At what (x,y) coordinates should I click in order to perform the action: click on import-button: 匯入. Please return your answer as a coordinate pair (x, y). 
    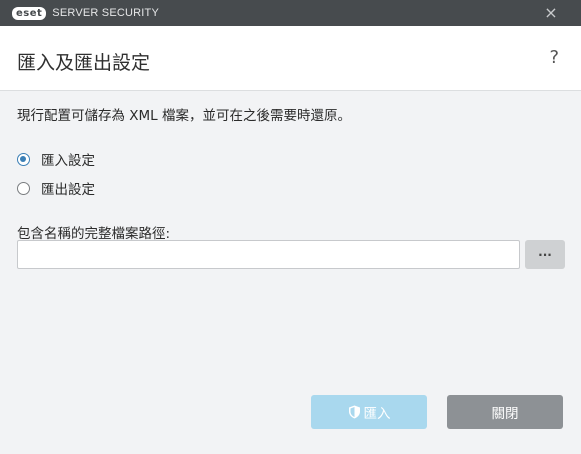
    Looking at the image, I should click on (369, 412).